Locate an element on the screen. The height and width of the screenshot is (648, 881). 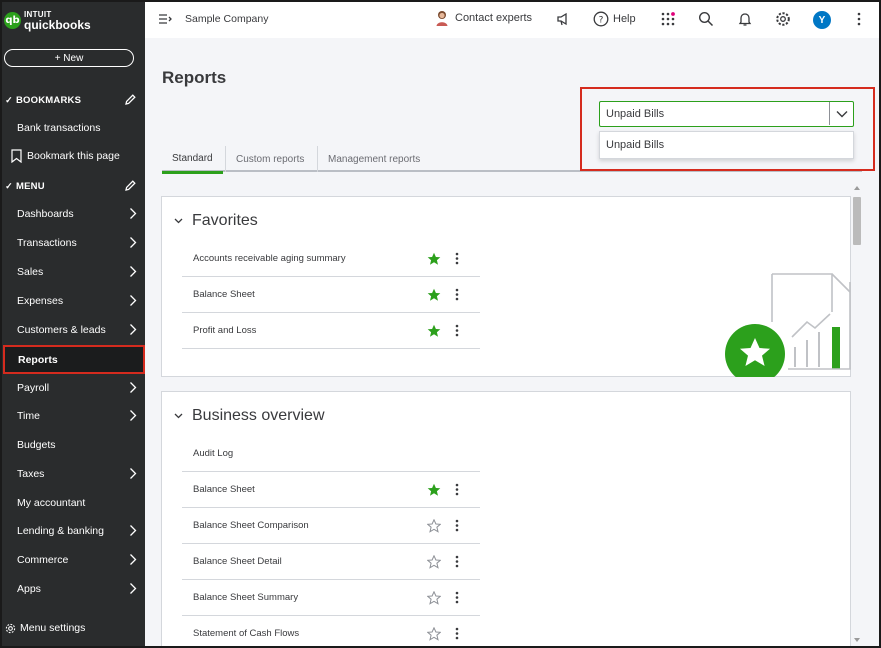
report-row: Balance Sheet Summary is located at coordinates (331, 598).